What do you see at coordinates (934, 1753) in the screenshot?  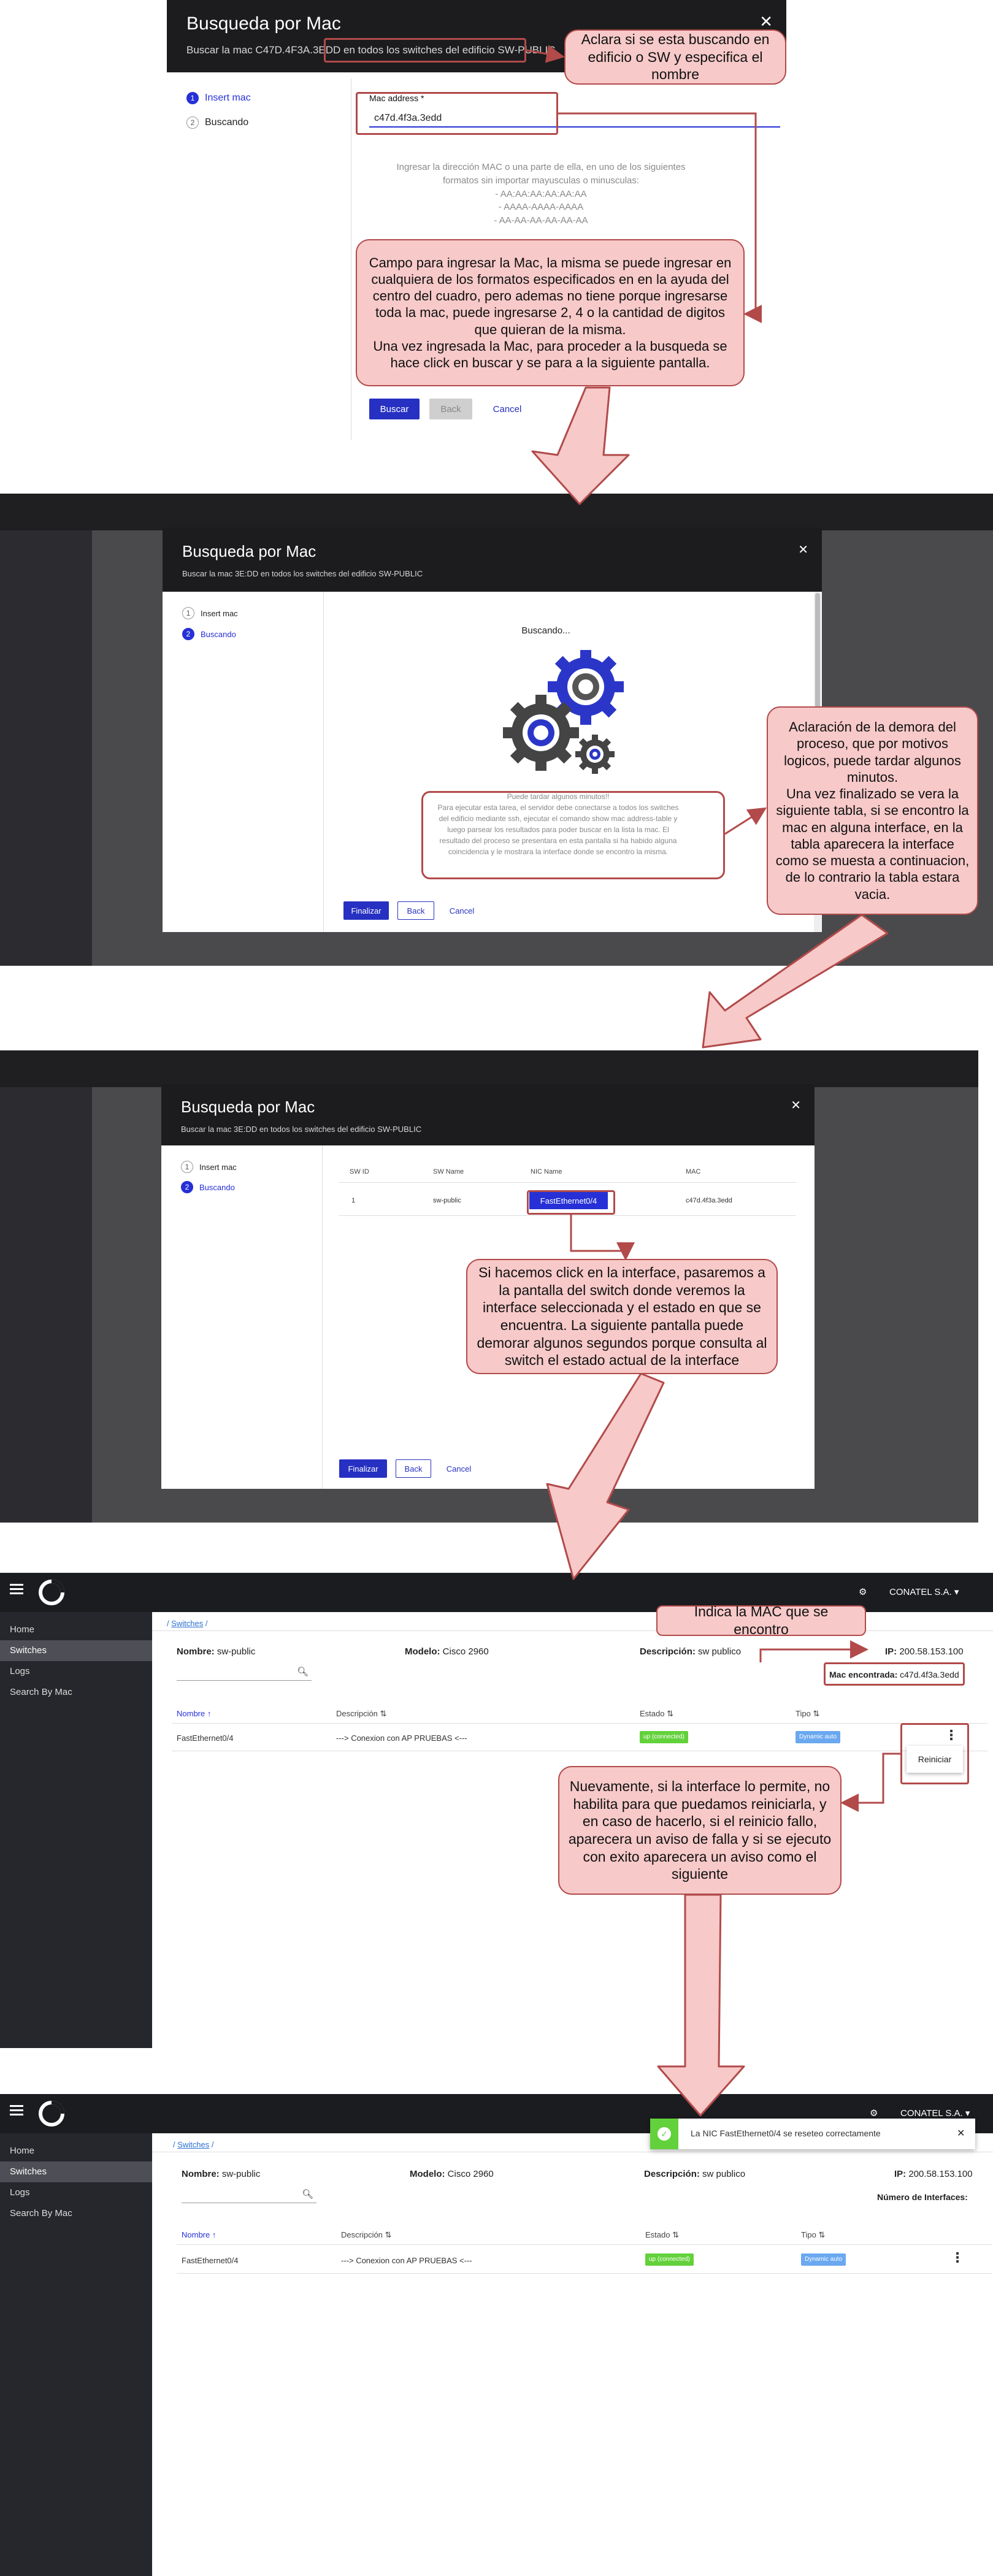 I see `highlight-restart-menu` at bounding box center [934, 1753].